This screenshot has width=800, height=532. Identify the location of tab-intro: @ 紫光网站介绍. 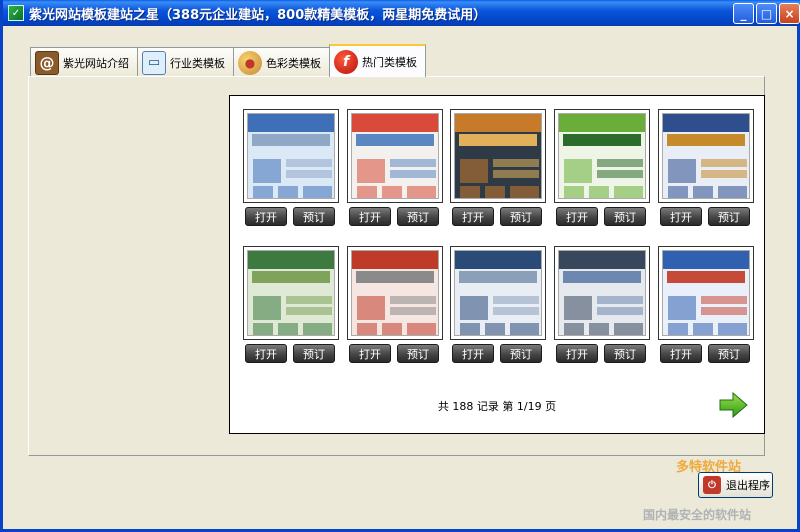
(84, 62).